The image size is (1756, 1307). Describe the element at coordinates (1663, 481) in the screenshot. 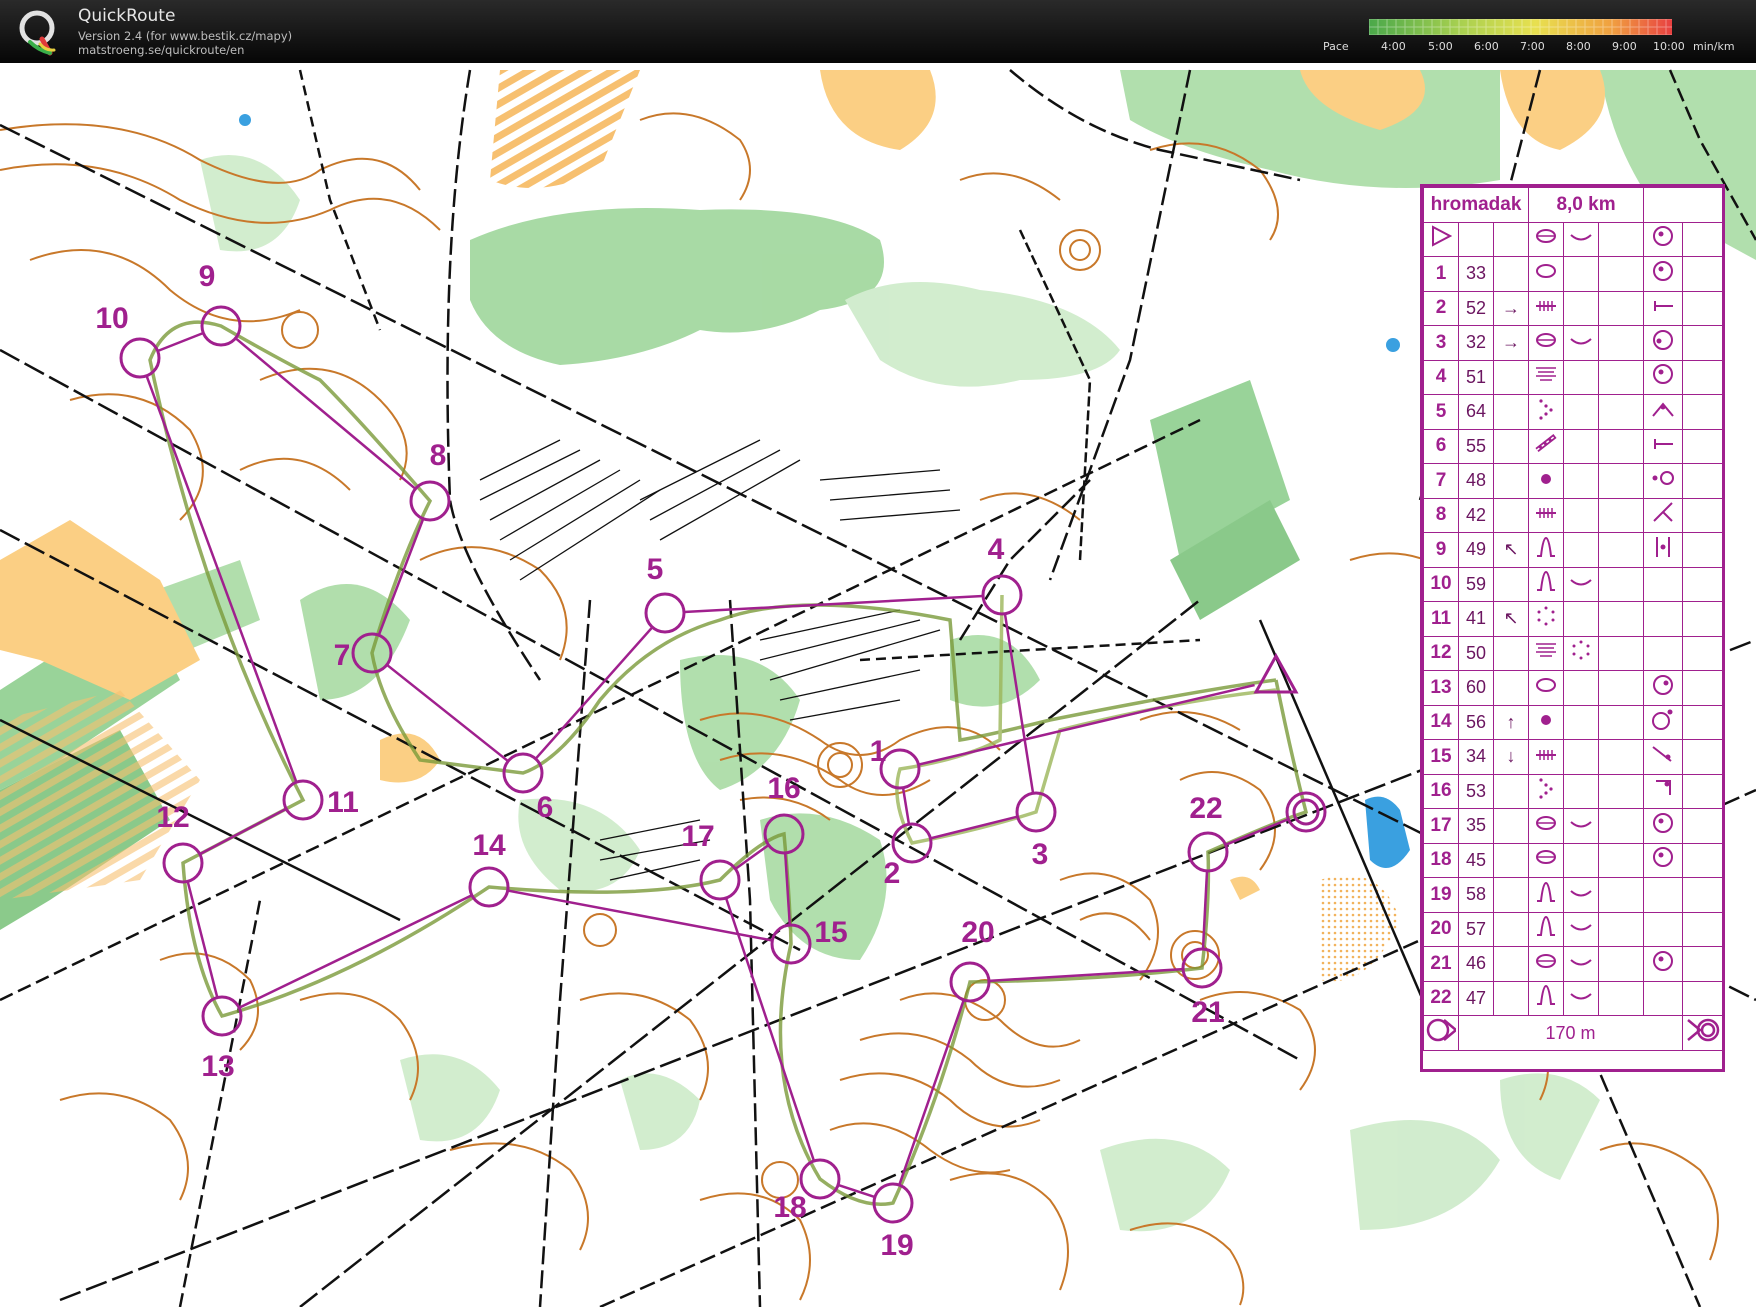

I see `side-location-icon` at that location.